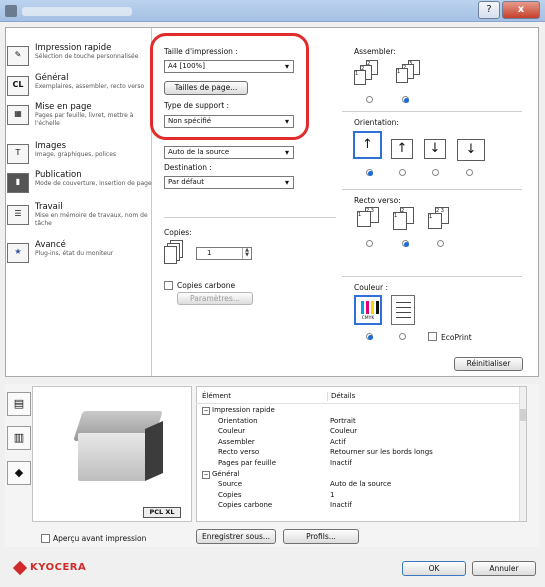 The width and height of the screenshot is (545, 587). I want to click on table-row: Copies 1, so click(358, 495).